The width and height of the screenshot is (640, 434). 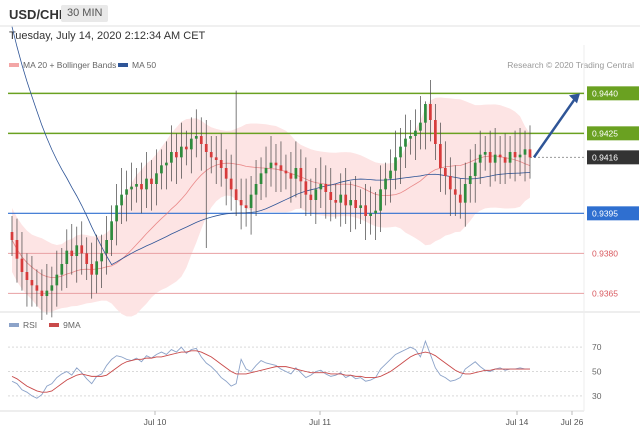 I want to click on rsi-tick-50: 50, so click(x=597, y=372).